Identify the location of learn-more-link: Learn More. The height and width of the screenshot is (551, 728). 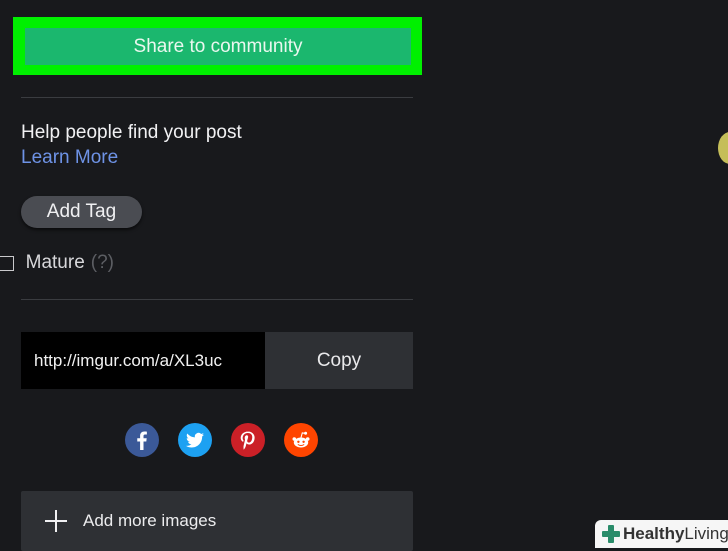
(69, 158).